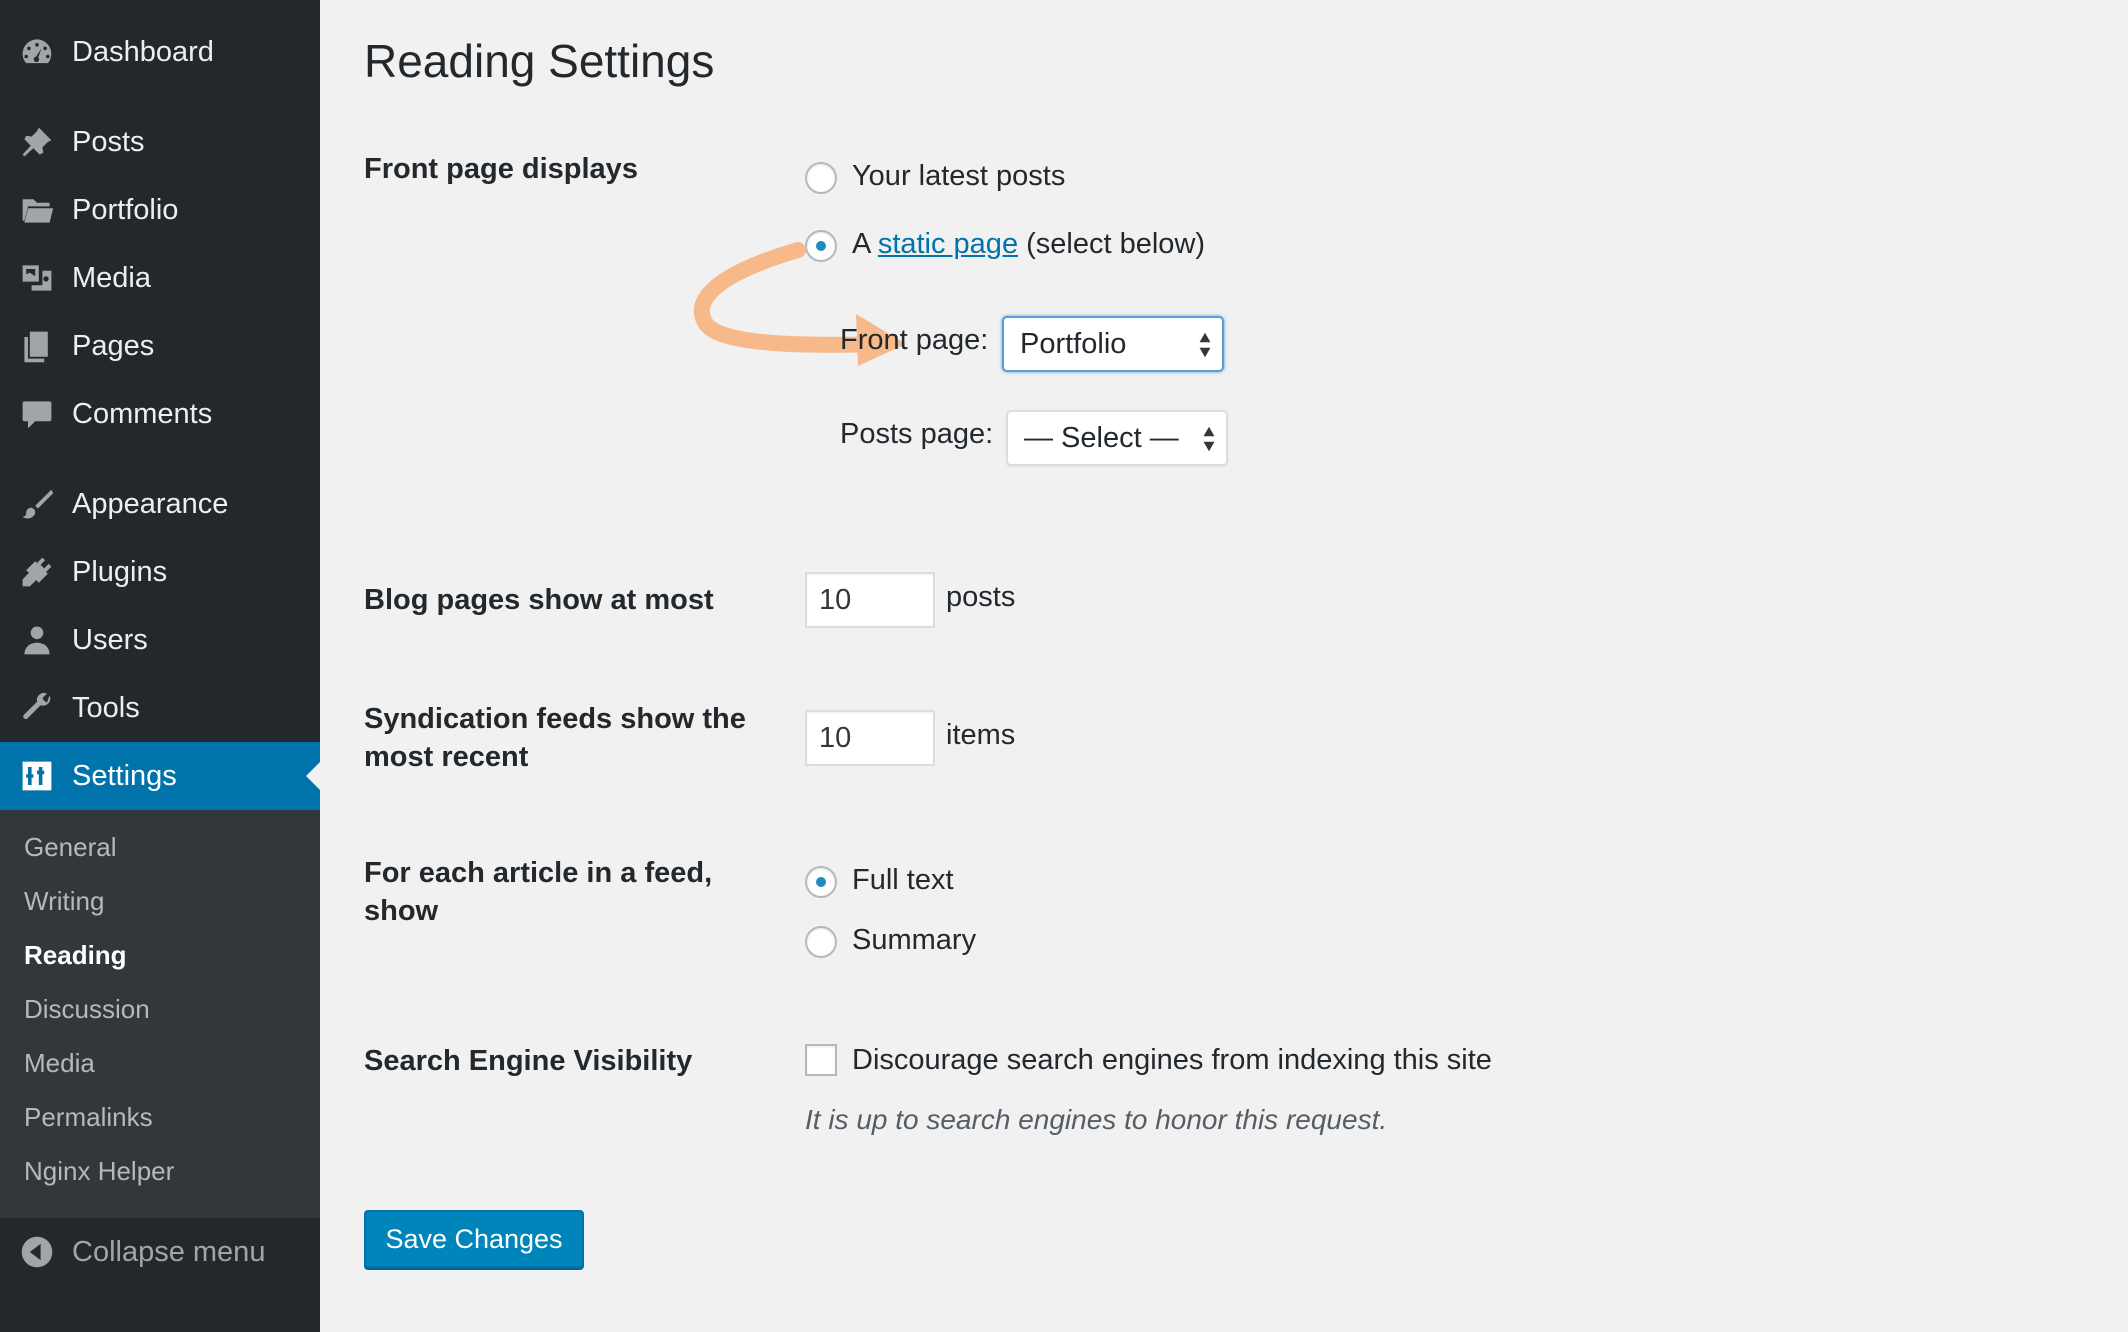 The image size is (2128, 1332). What do you see at coordinates (538, 892) in the screenshot?
I see `feed-article-label: For each article in a feed, show` at bounding box center [538, 892].